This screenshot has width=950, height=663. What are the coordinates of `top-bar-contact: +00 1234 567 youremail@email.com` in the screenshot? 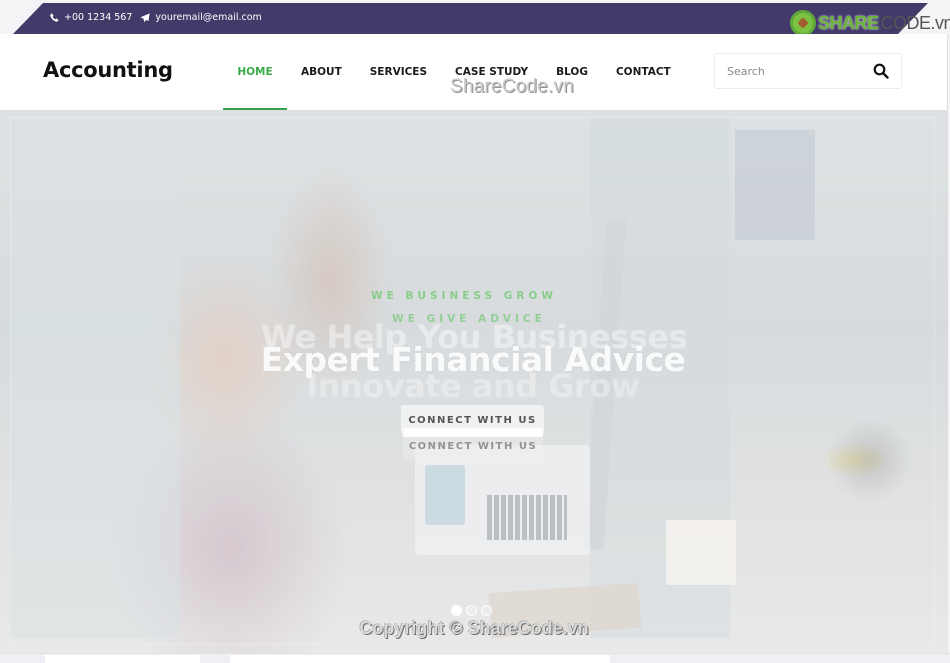 It's located at (156, 17).